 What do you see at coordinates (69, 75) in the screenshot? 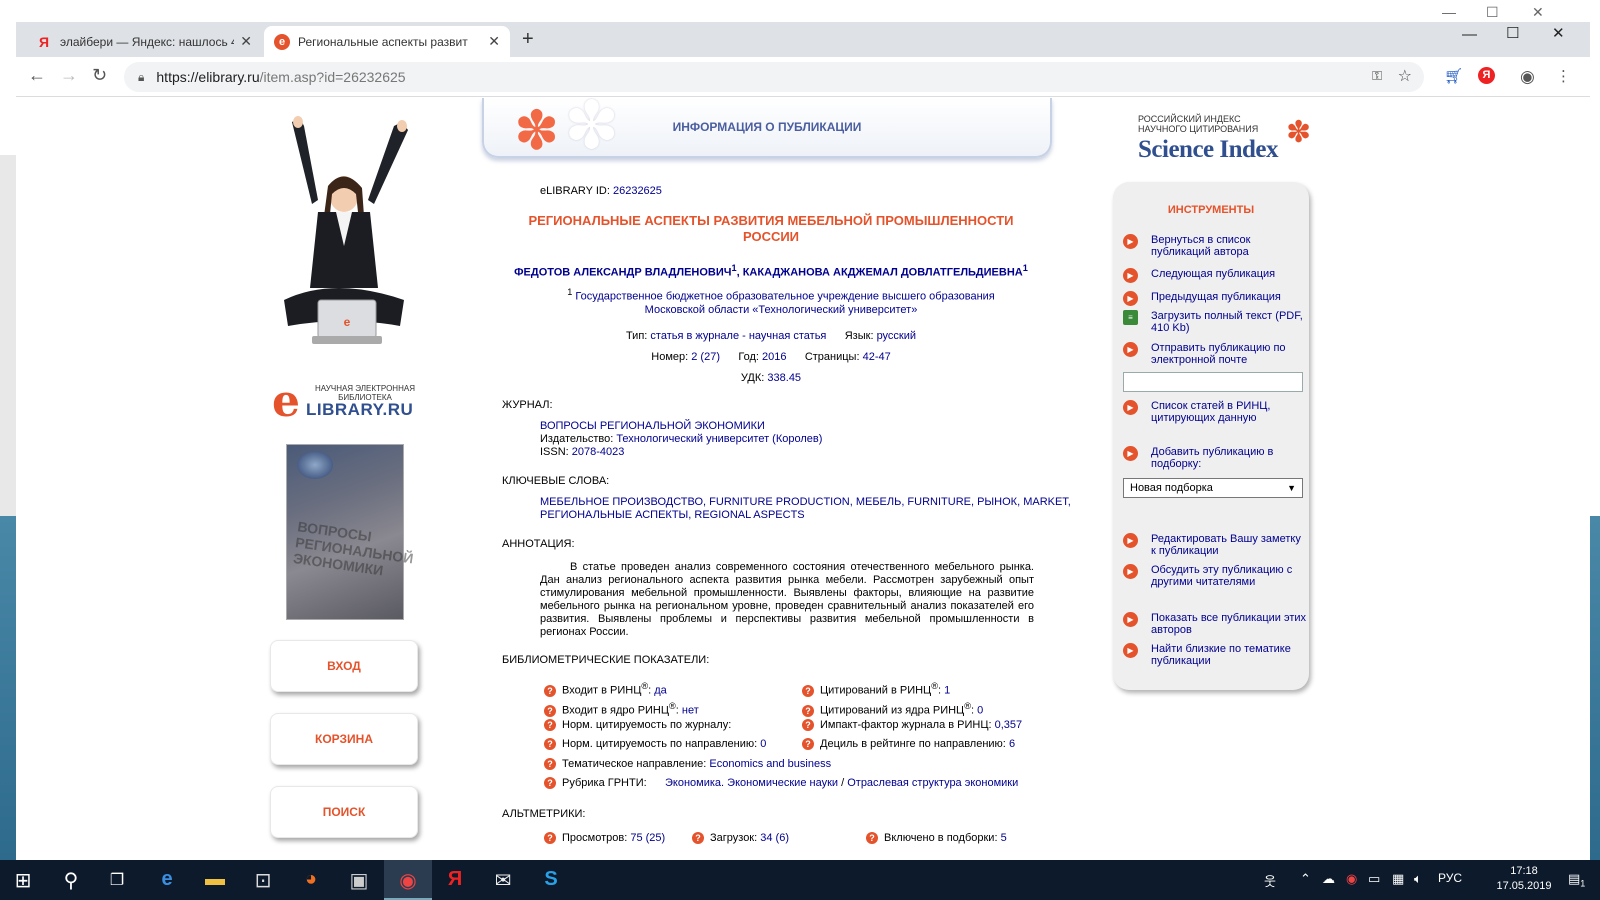
I see `forward-arrow-icon: →` at bounding box center [69, 75].